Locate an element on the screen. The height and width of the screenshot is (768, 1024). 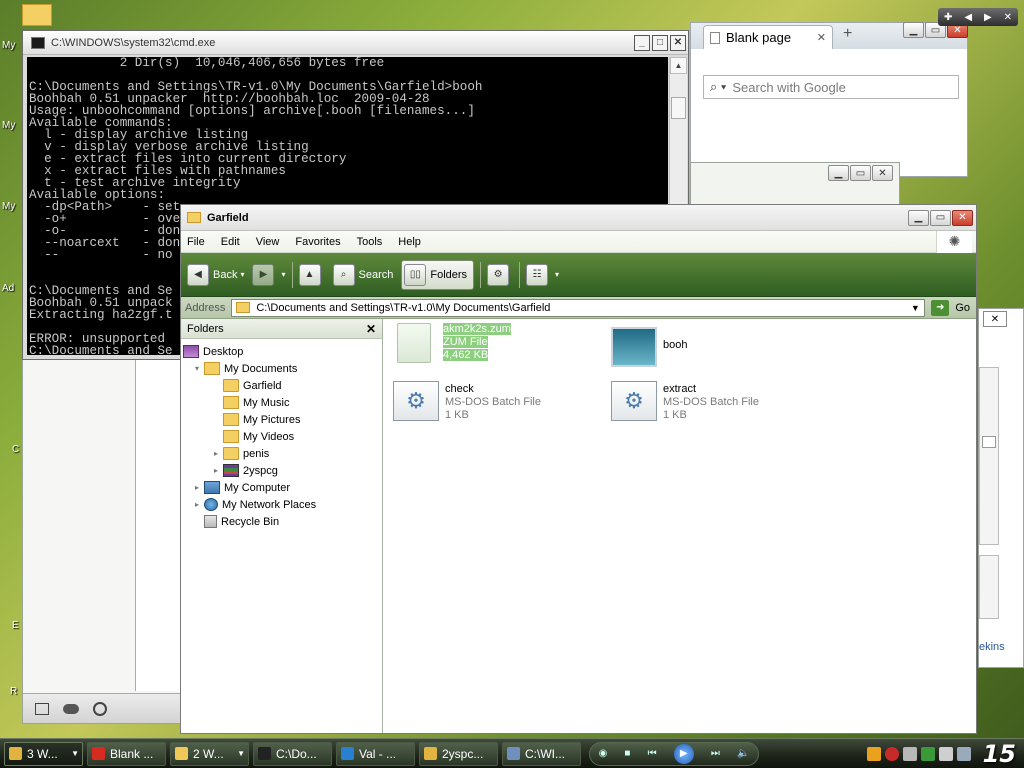
tree-item: ▸ penis is located at coordinates (240, 453).